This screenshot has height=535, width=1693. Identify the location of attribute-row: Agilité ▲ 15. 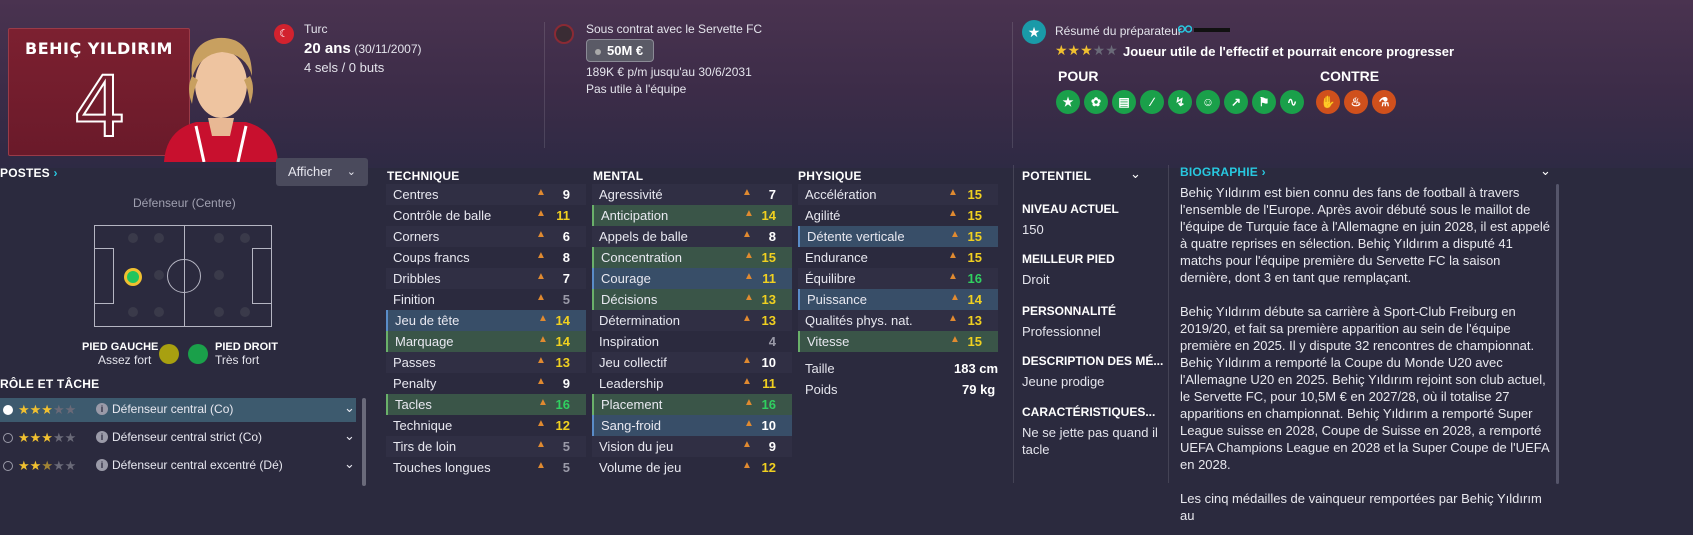
(898, 215).